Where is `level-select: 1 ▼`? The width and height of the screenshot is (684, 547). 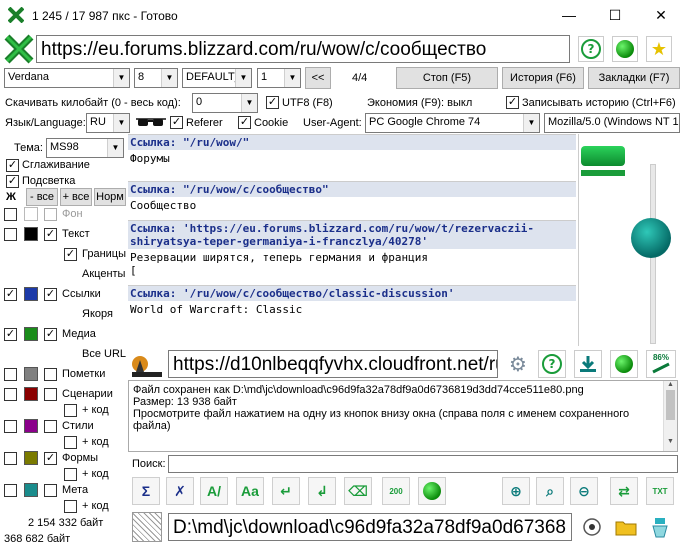
level-select: 1 ▼ is located at coordinates (279, 78).